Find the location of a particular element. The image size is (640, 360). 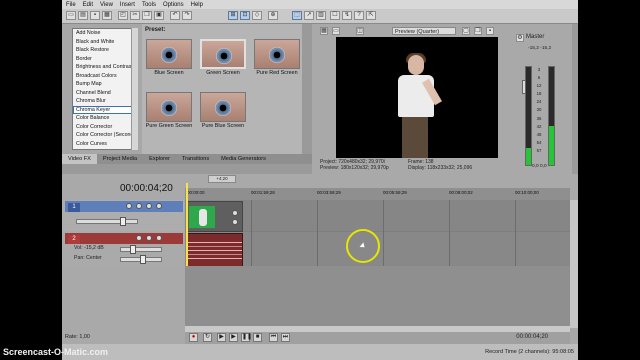

whats-this-icon: ⇱ is located at coordinates (371, 15).